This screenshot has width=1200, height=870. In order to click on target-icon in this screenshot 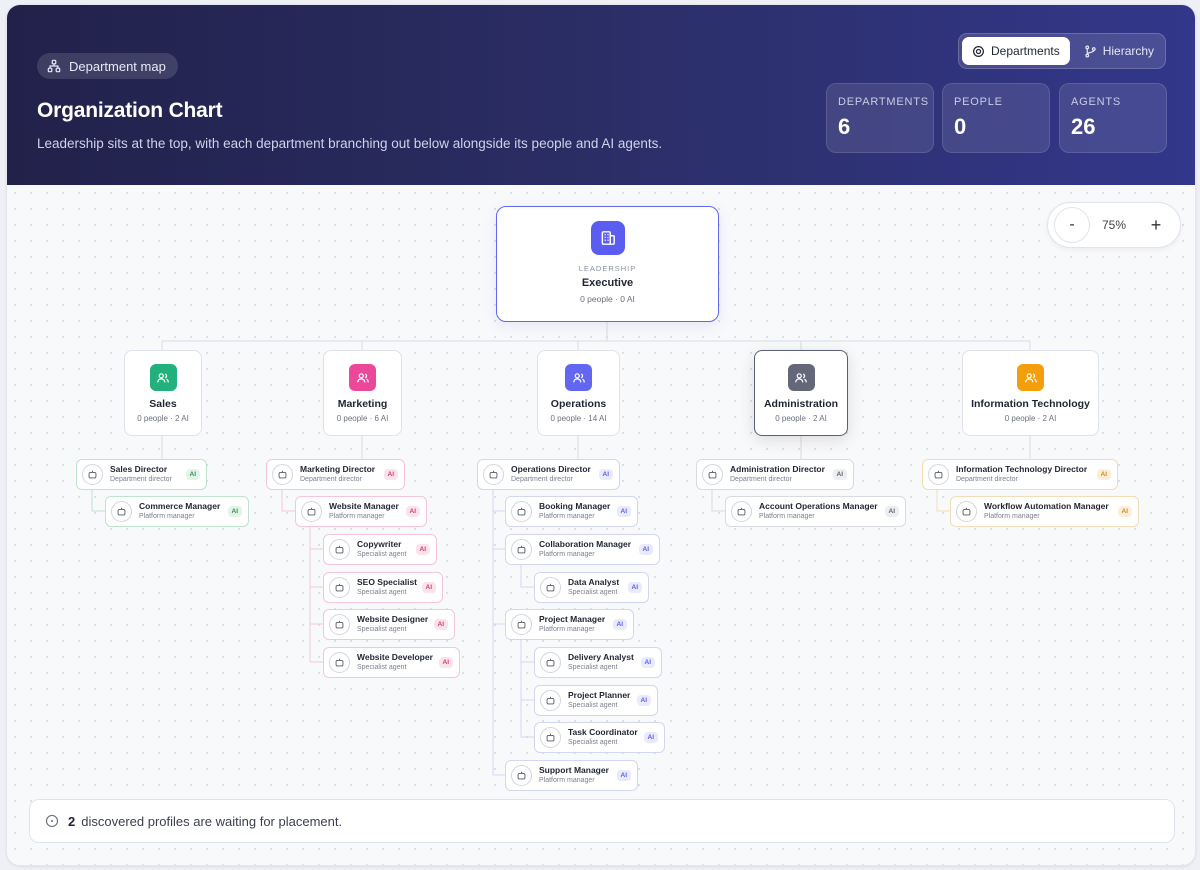, I will do `click(978, 51)`.